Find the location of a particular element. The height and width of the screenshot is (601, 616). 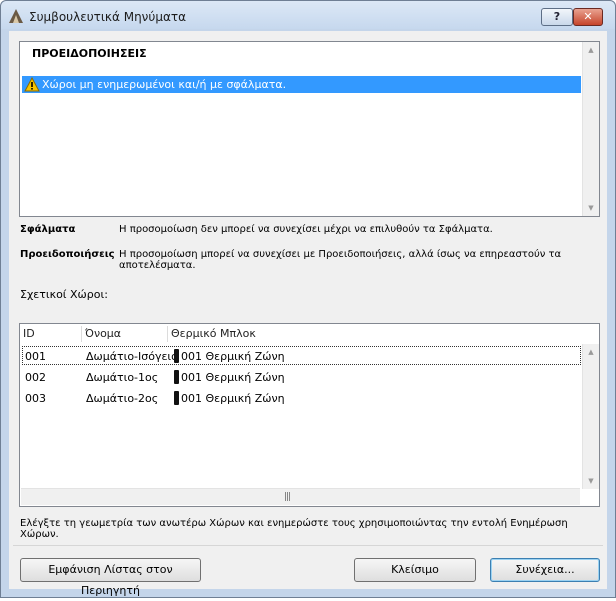

help-icon: ? is located at coordinates (557, 16).